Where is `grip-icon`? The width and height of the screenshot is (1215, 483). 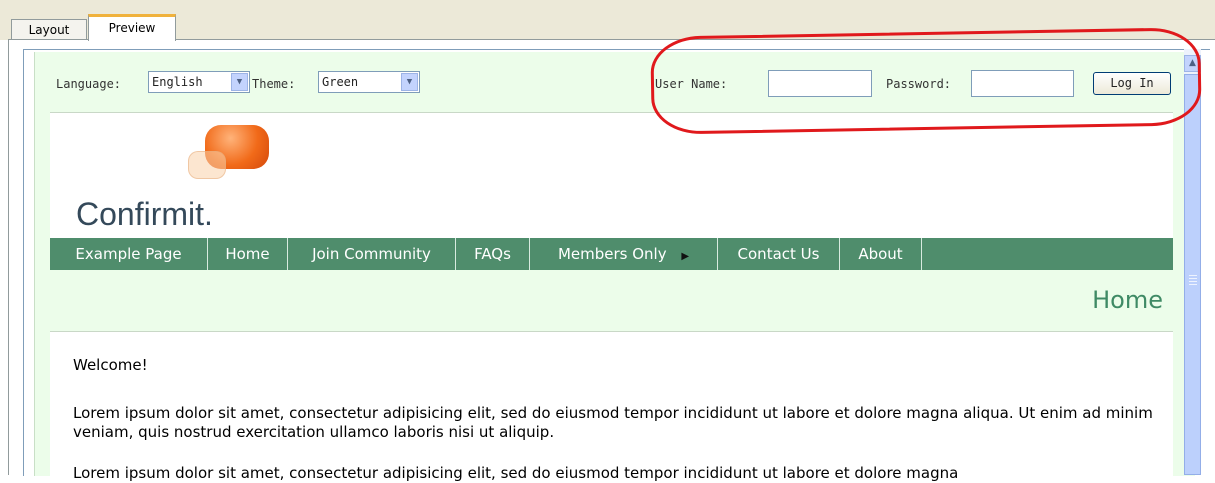
grip-icon is located at coordinates (1193, 280).